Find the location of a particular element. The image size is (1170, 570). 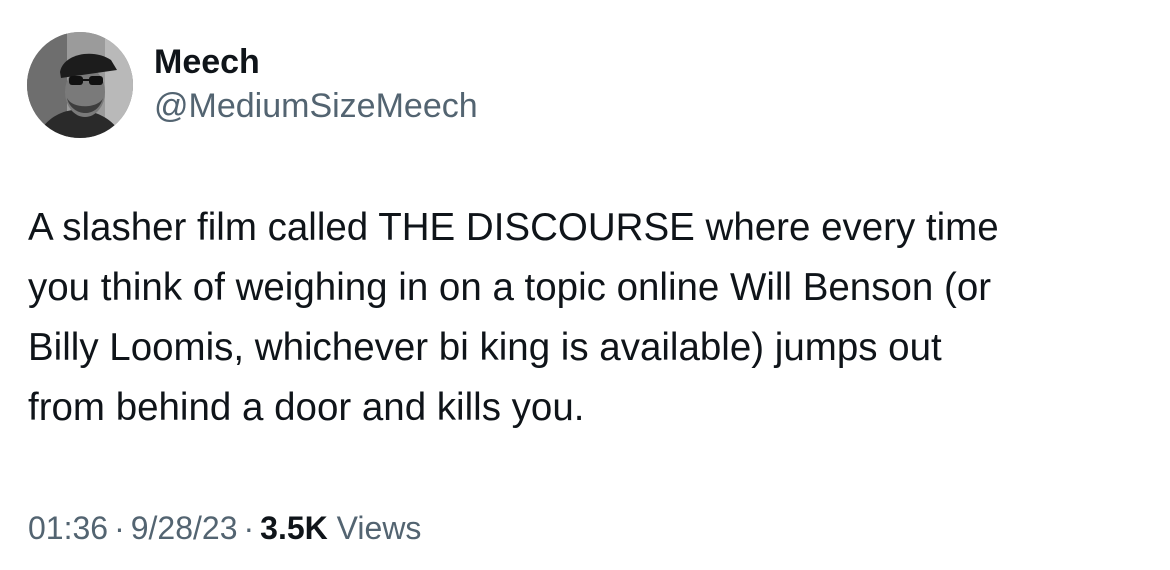

display-name: Meech is located at coordinates (207, 62).